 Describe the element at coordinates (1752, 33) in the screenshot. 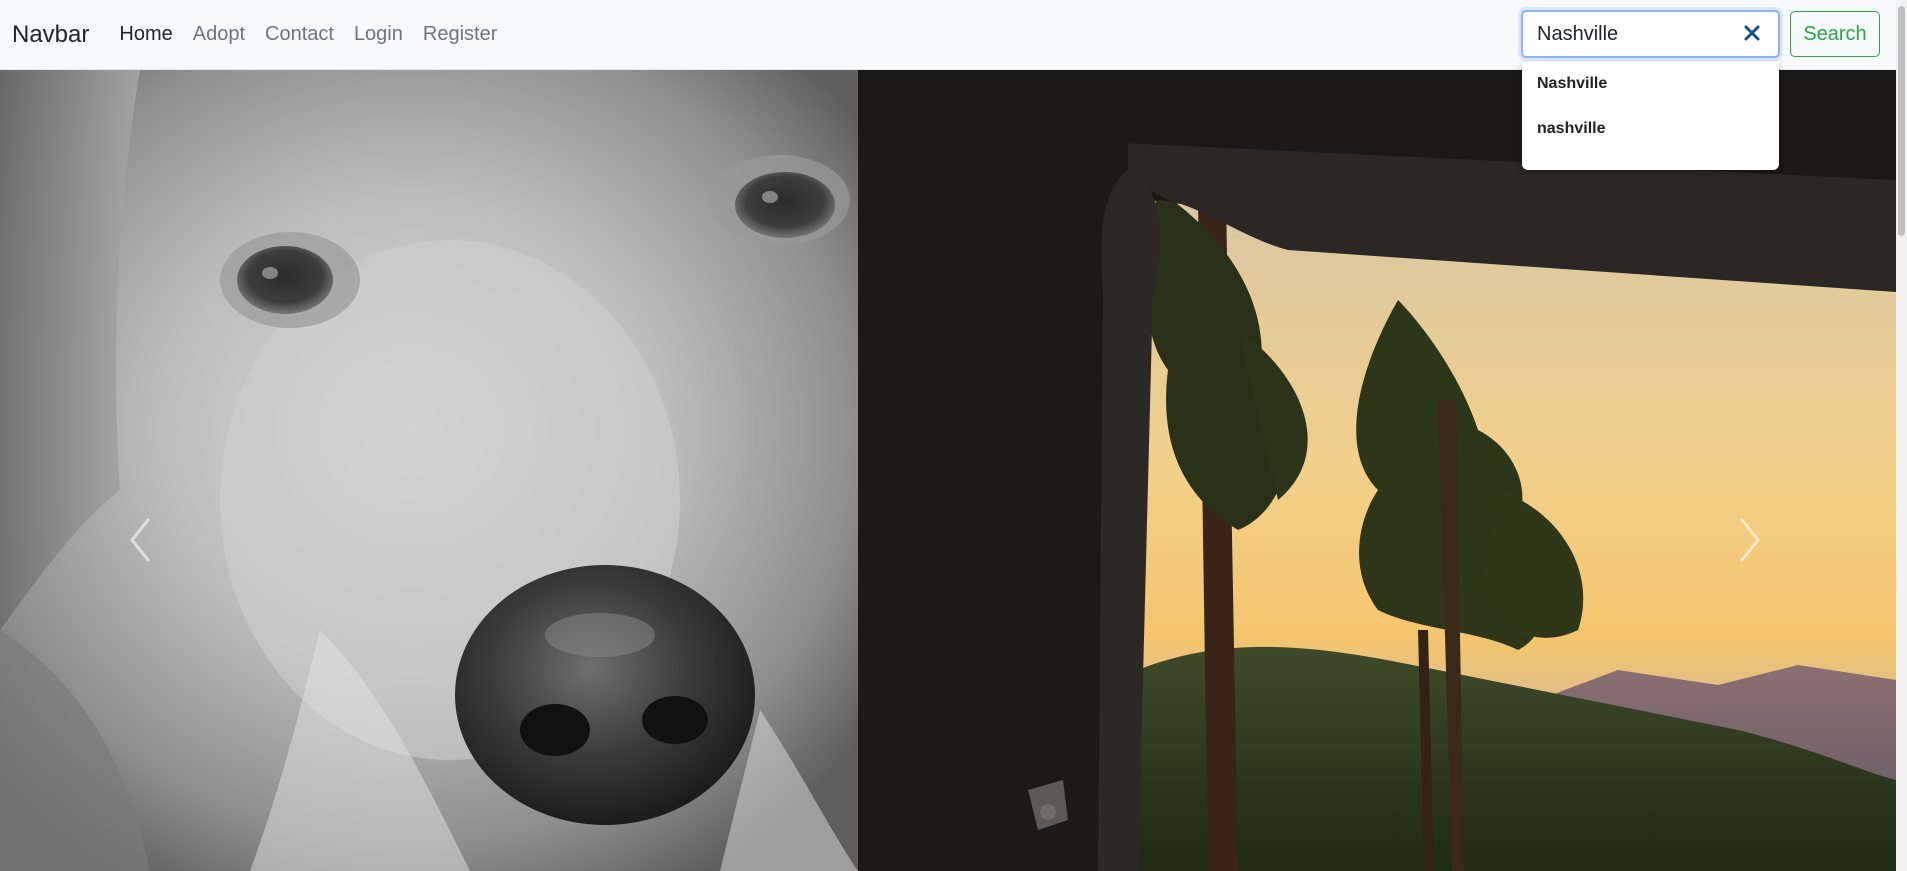

I see `close-icon` at that location.